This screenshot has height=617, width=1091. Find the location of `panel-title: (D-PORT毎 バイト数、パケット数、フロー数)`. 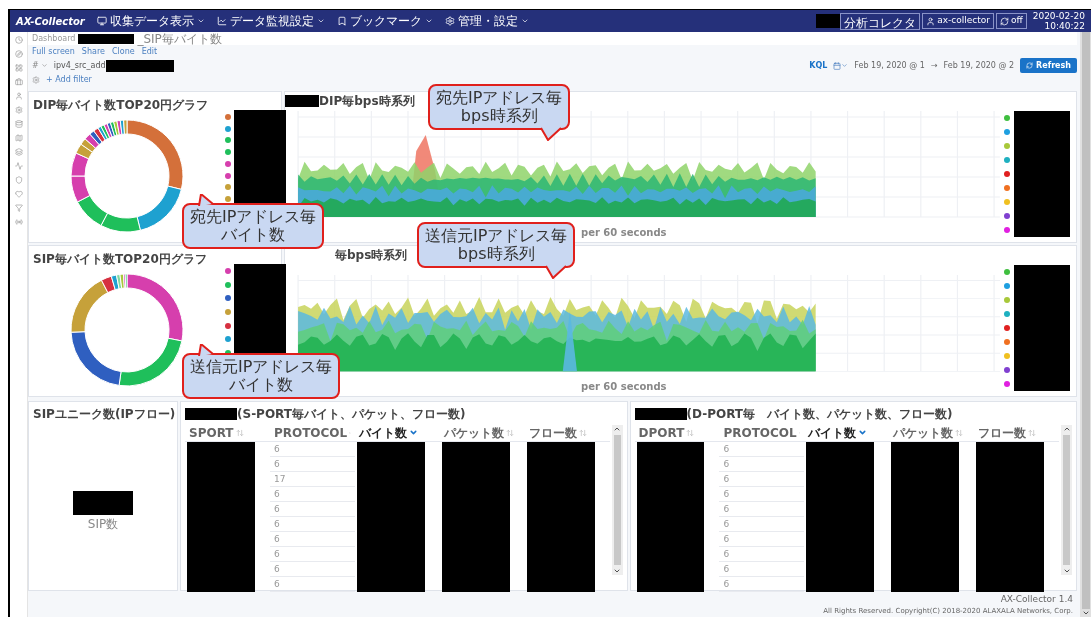

panel-title: (D-PORT毎 バイト数、パケット数、フロー数) is located at coordinates (819, 414).